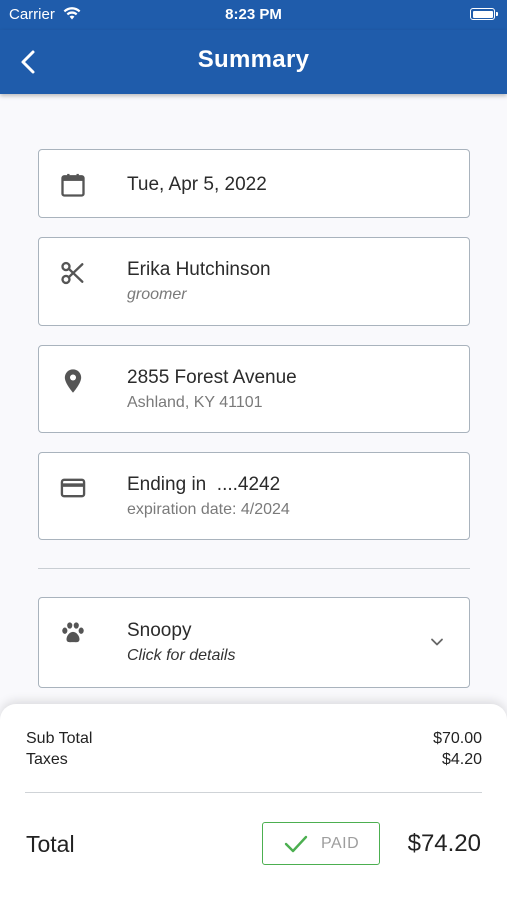 This screenshot has height=900, width=507. What do you see at coordinates (484, 14) in the screenshot?
I see `battery-icon` at bounding box center [484, 14].